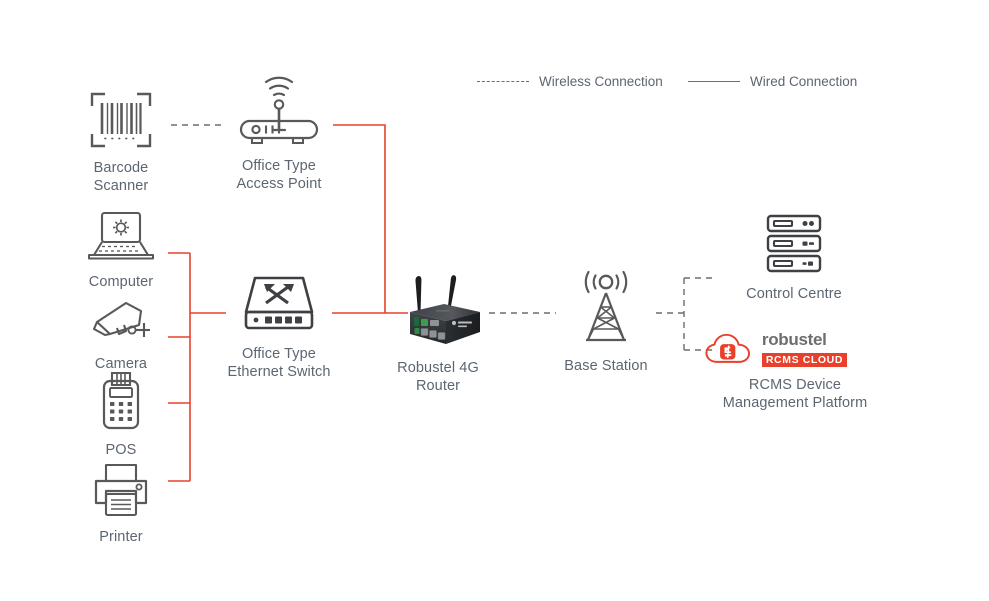  I want to click on ethernet-switch-icon, so click(279, 306).